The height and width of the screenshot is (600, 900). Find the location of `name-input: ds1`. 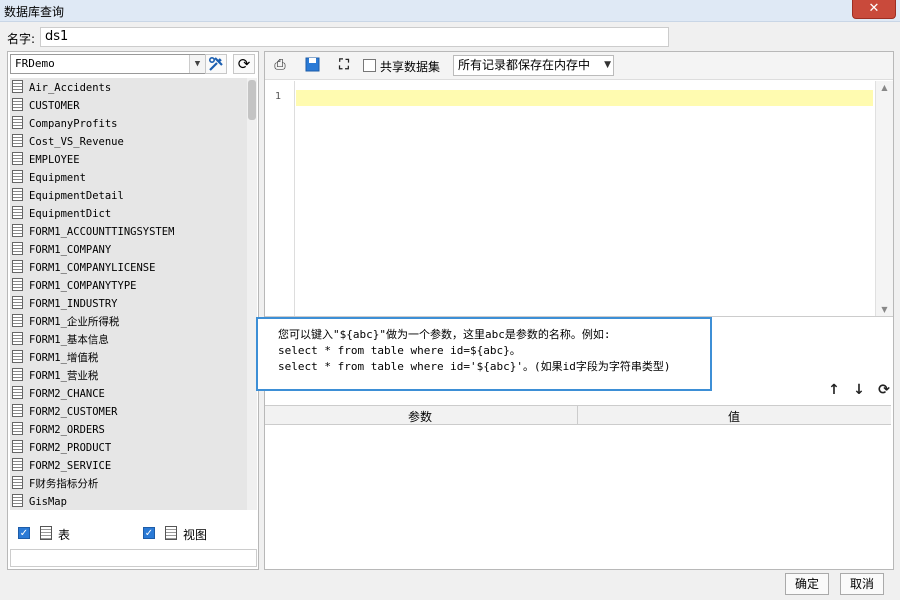

name-input: ds1 is located at coordinates (354, 37).